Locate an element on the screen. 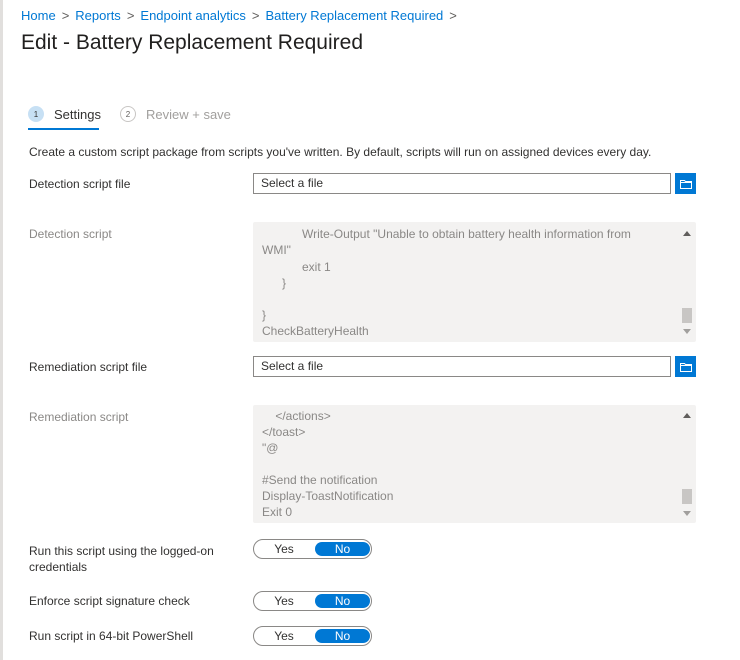  remediation-script-label: Remediation script is located at coordinates (79, 417).